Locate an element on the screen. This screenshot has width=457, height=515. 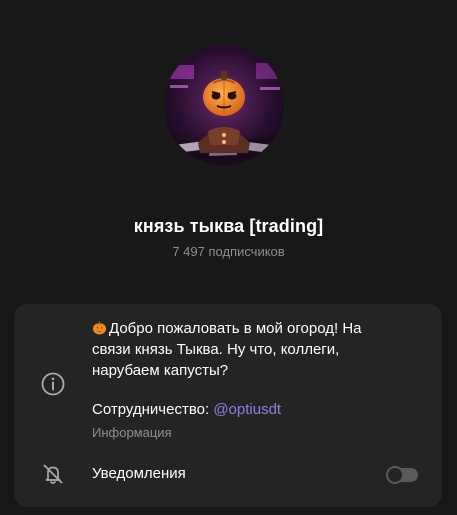
info-section-label: Информация is located at coordinates (132, 432).